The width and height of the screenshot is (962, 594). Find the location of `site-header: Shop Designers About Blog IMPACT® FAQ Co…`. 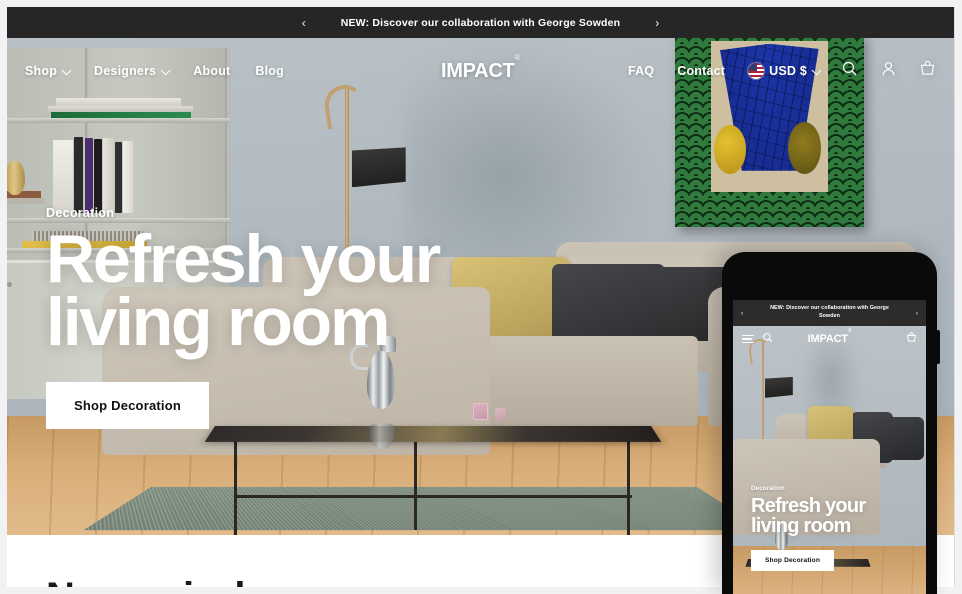

site-header: Shop Designers About Blog IMPACT® FAQ Co… is located at coordinates (480, 71).